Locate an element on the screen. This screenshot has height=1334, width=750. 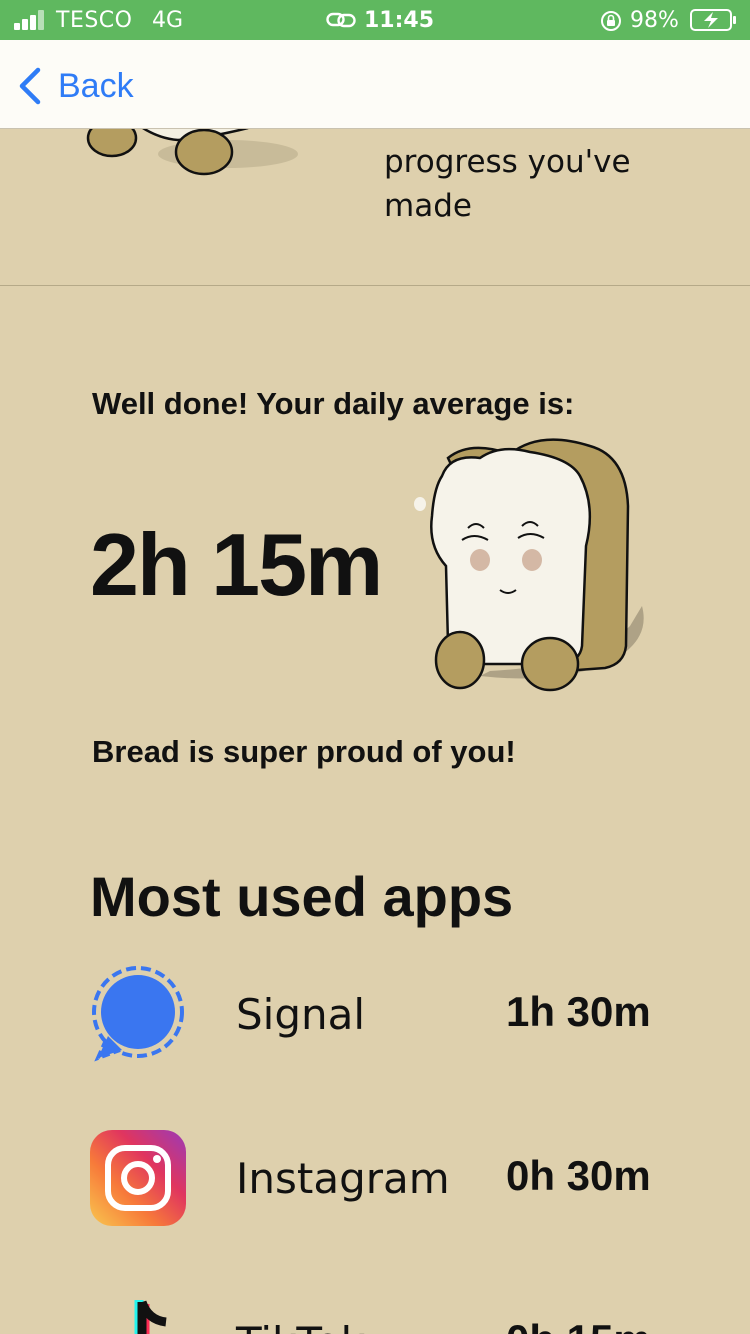
bread-mascot-partial is located at coordinates (192, 152).